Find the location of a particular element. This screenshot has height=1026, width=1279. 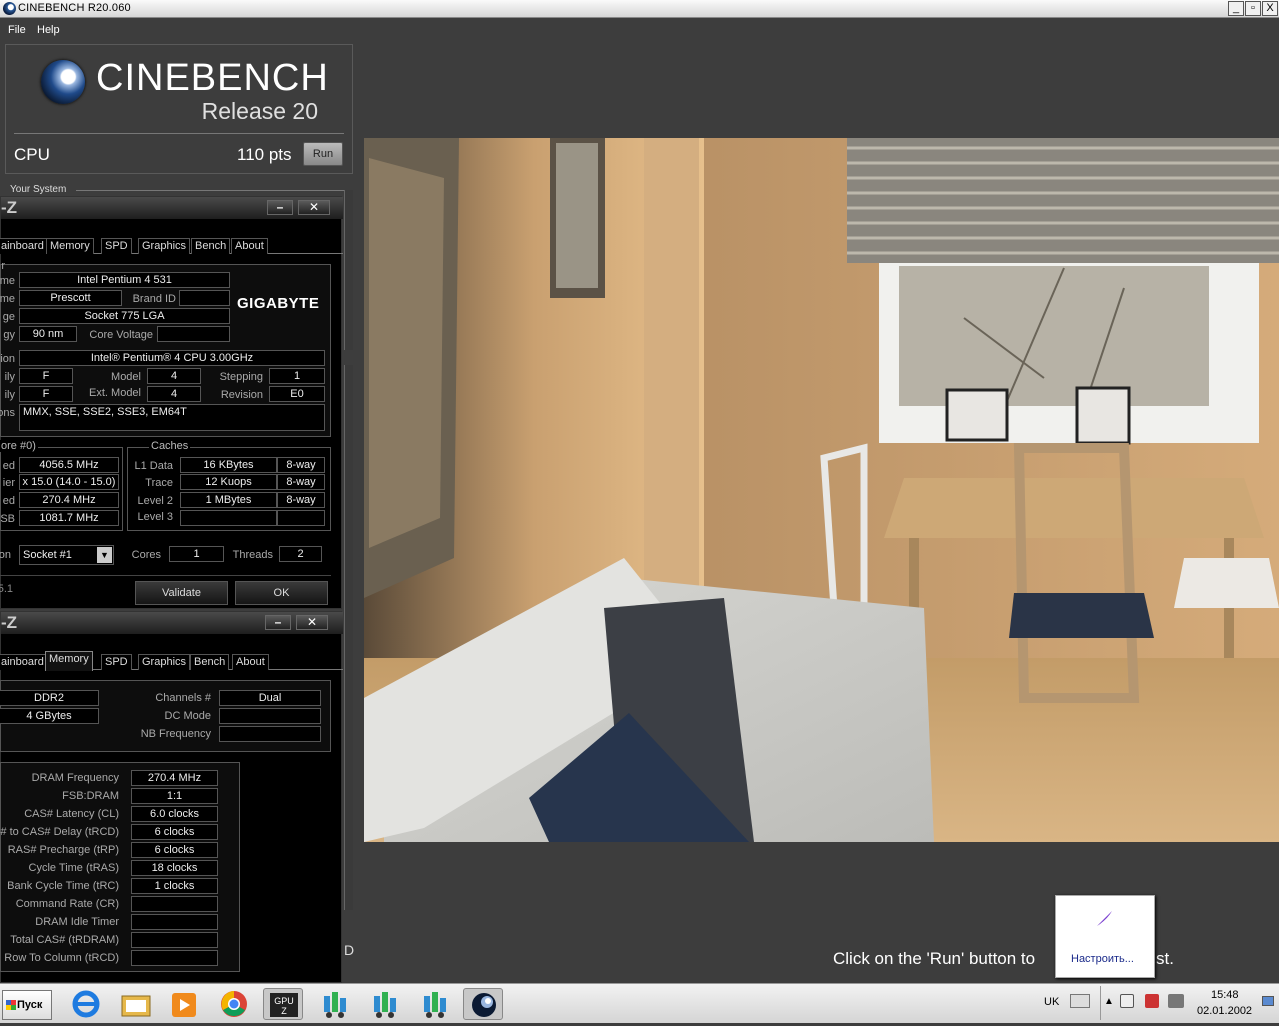

cinebench-logo-icon is located at coordinates (63, 82).